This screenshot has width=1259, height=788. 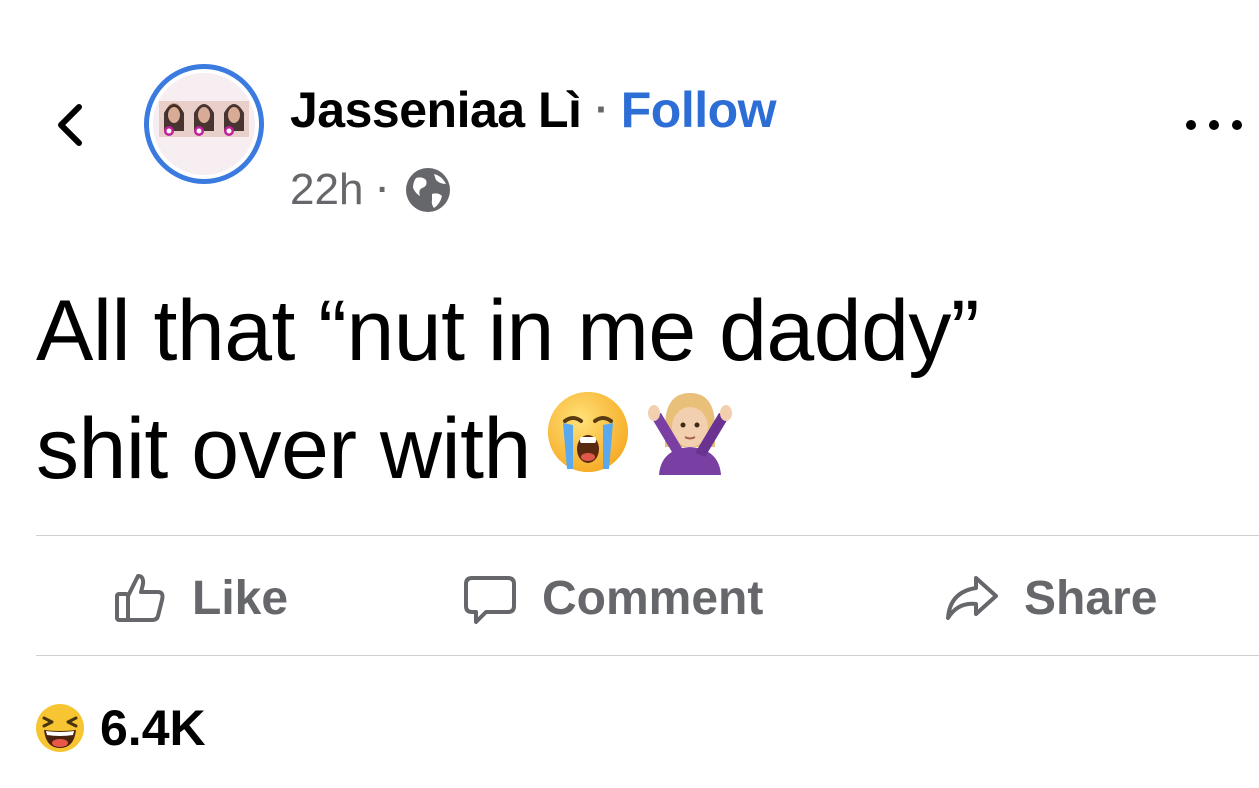 I want to click on loudly-crying-face-emoji-icon, so click(x=588, y=447).